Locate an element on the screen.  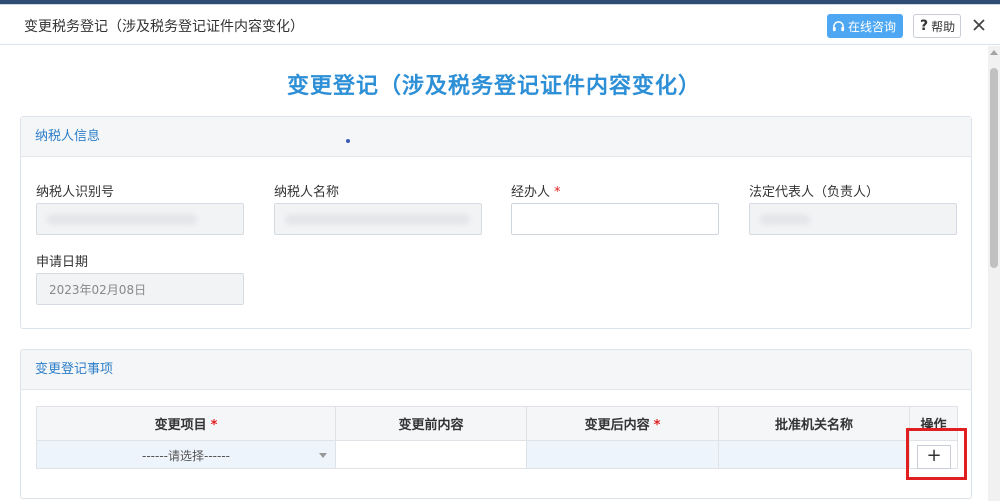
after-content-input is located at coordinates (622, 454).